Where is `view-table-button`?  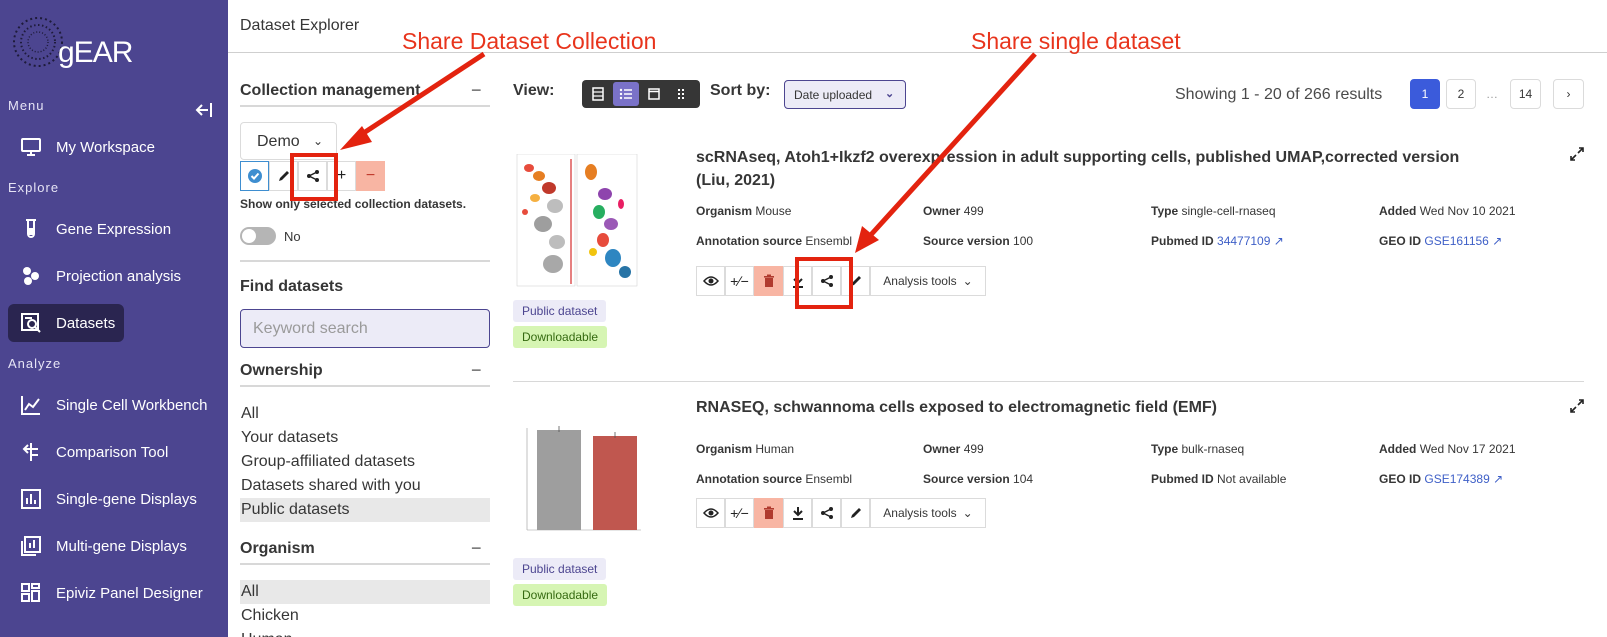
view-table-button is located at coordinates (598, 94).